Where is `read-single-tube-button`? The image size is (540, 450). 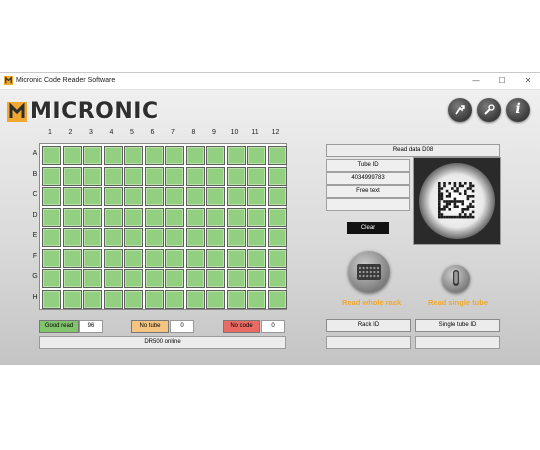 read-single-tube-button is located at coordinates (456, 279).